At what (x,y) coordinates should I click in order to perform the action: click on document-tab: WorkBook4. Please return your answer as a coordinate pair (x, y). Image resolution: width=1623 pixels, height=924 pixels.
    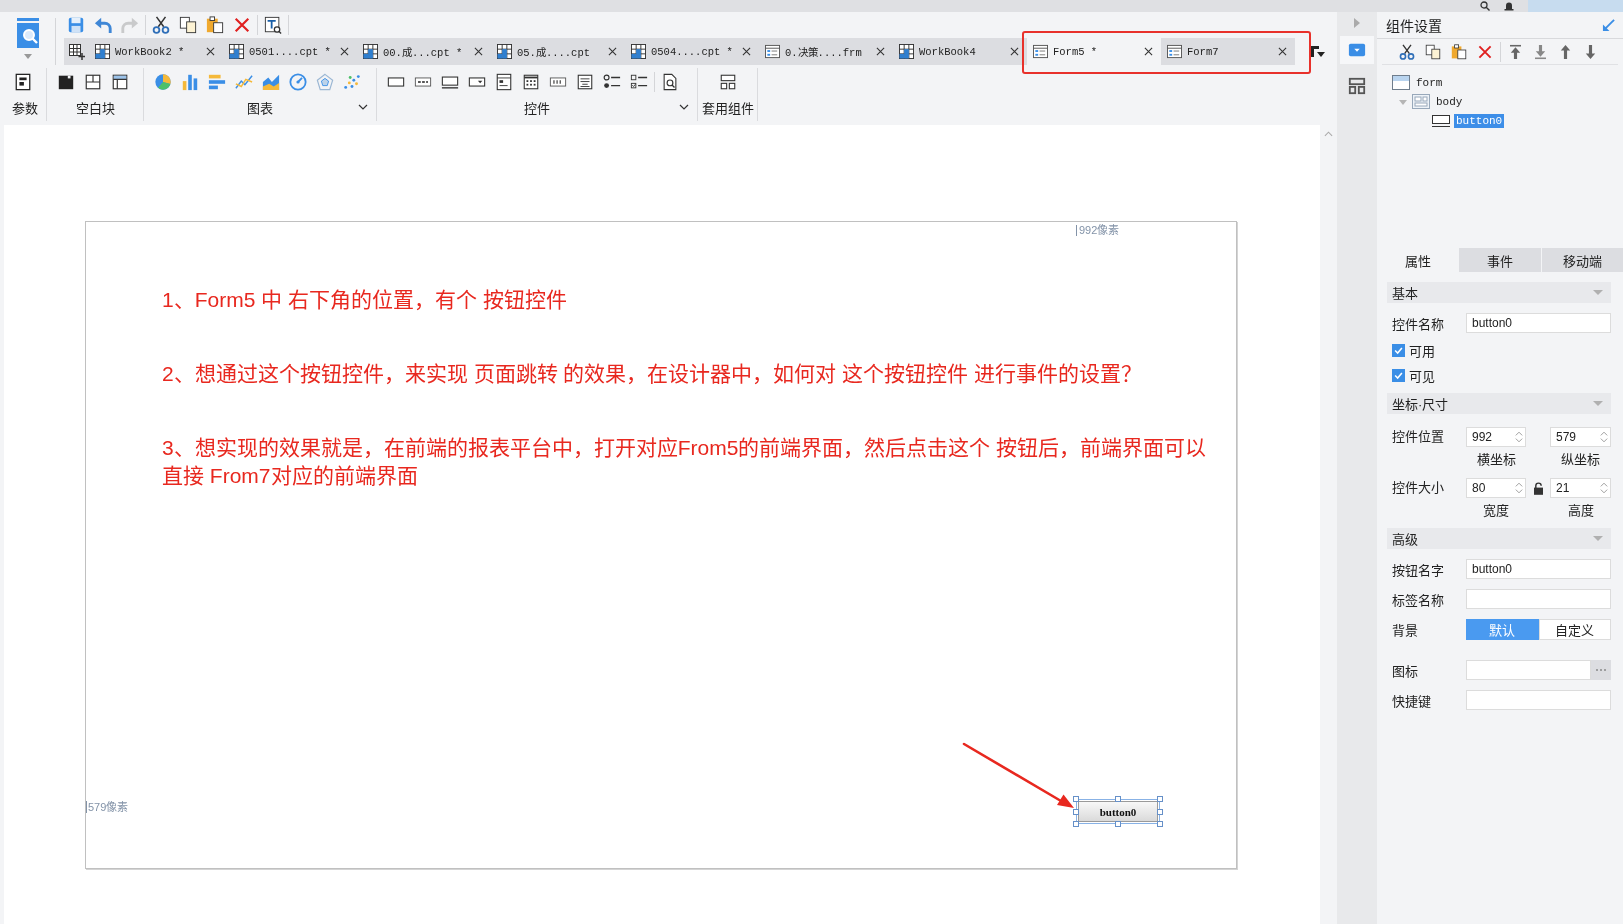
    Looking at the image, I should click on (960, 51).